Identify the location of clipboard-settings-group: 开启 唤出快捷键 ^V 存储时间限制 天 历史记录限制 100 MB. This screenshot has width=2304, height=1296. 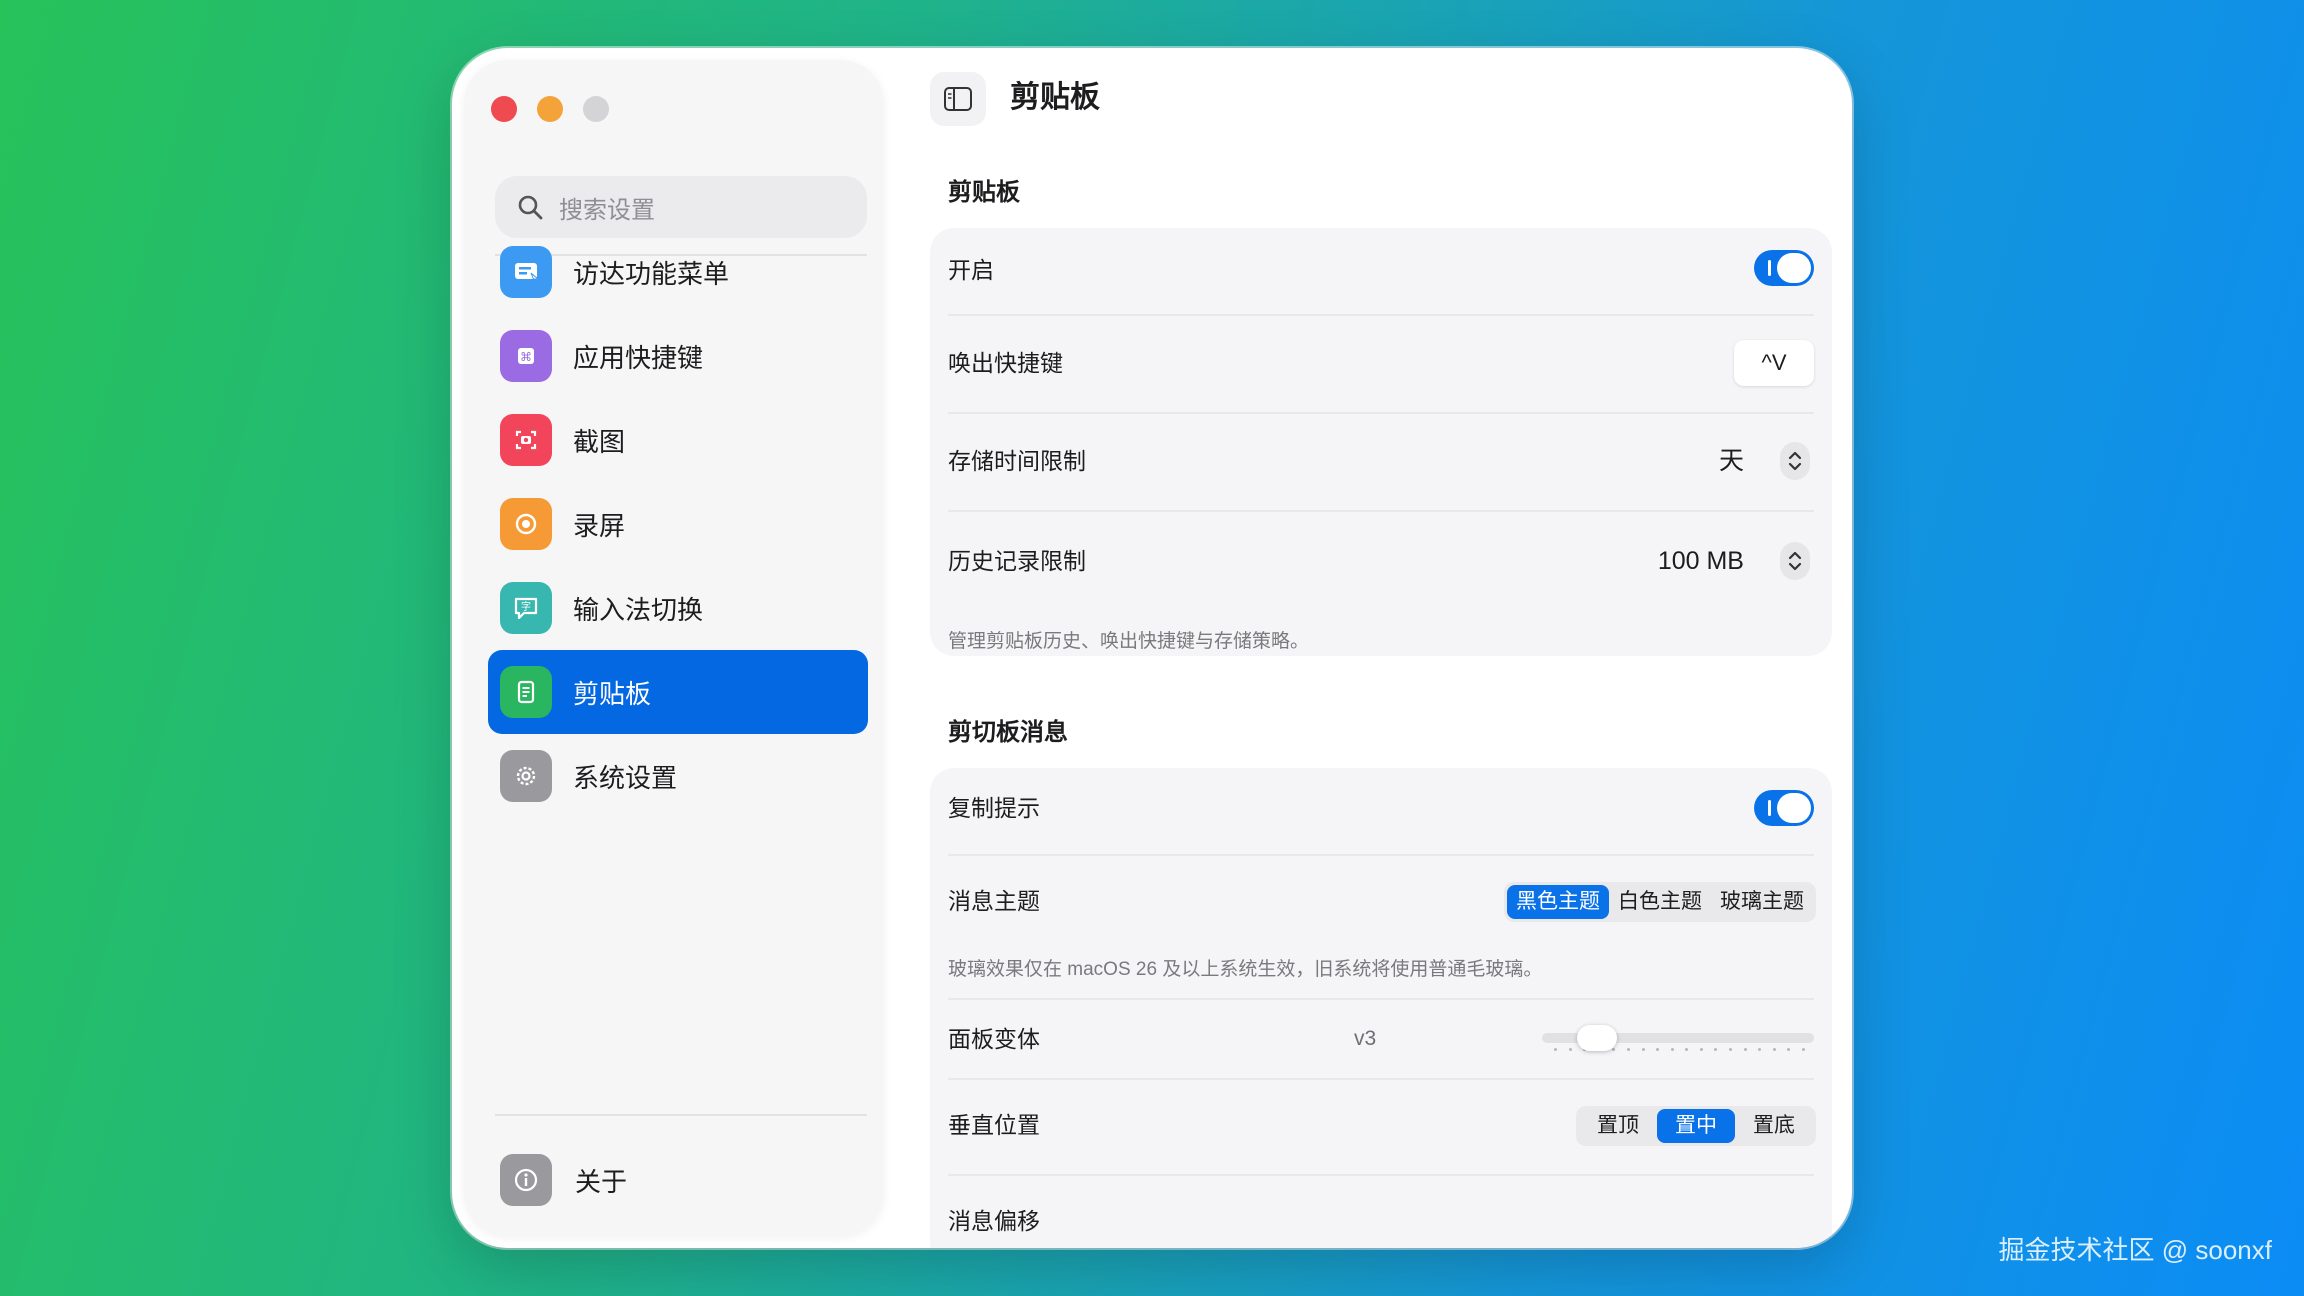
(1381, 442).